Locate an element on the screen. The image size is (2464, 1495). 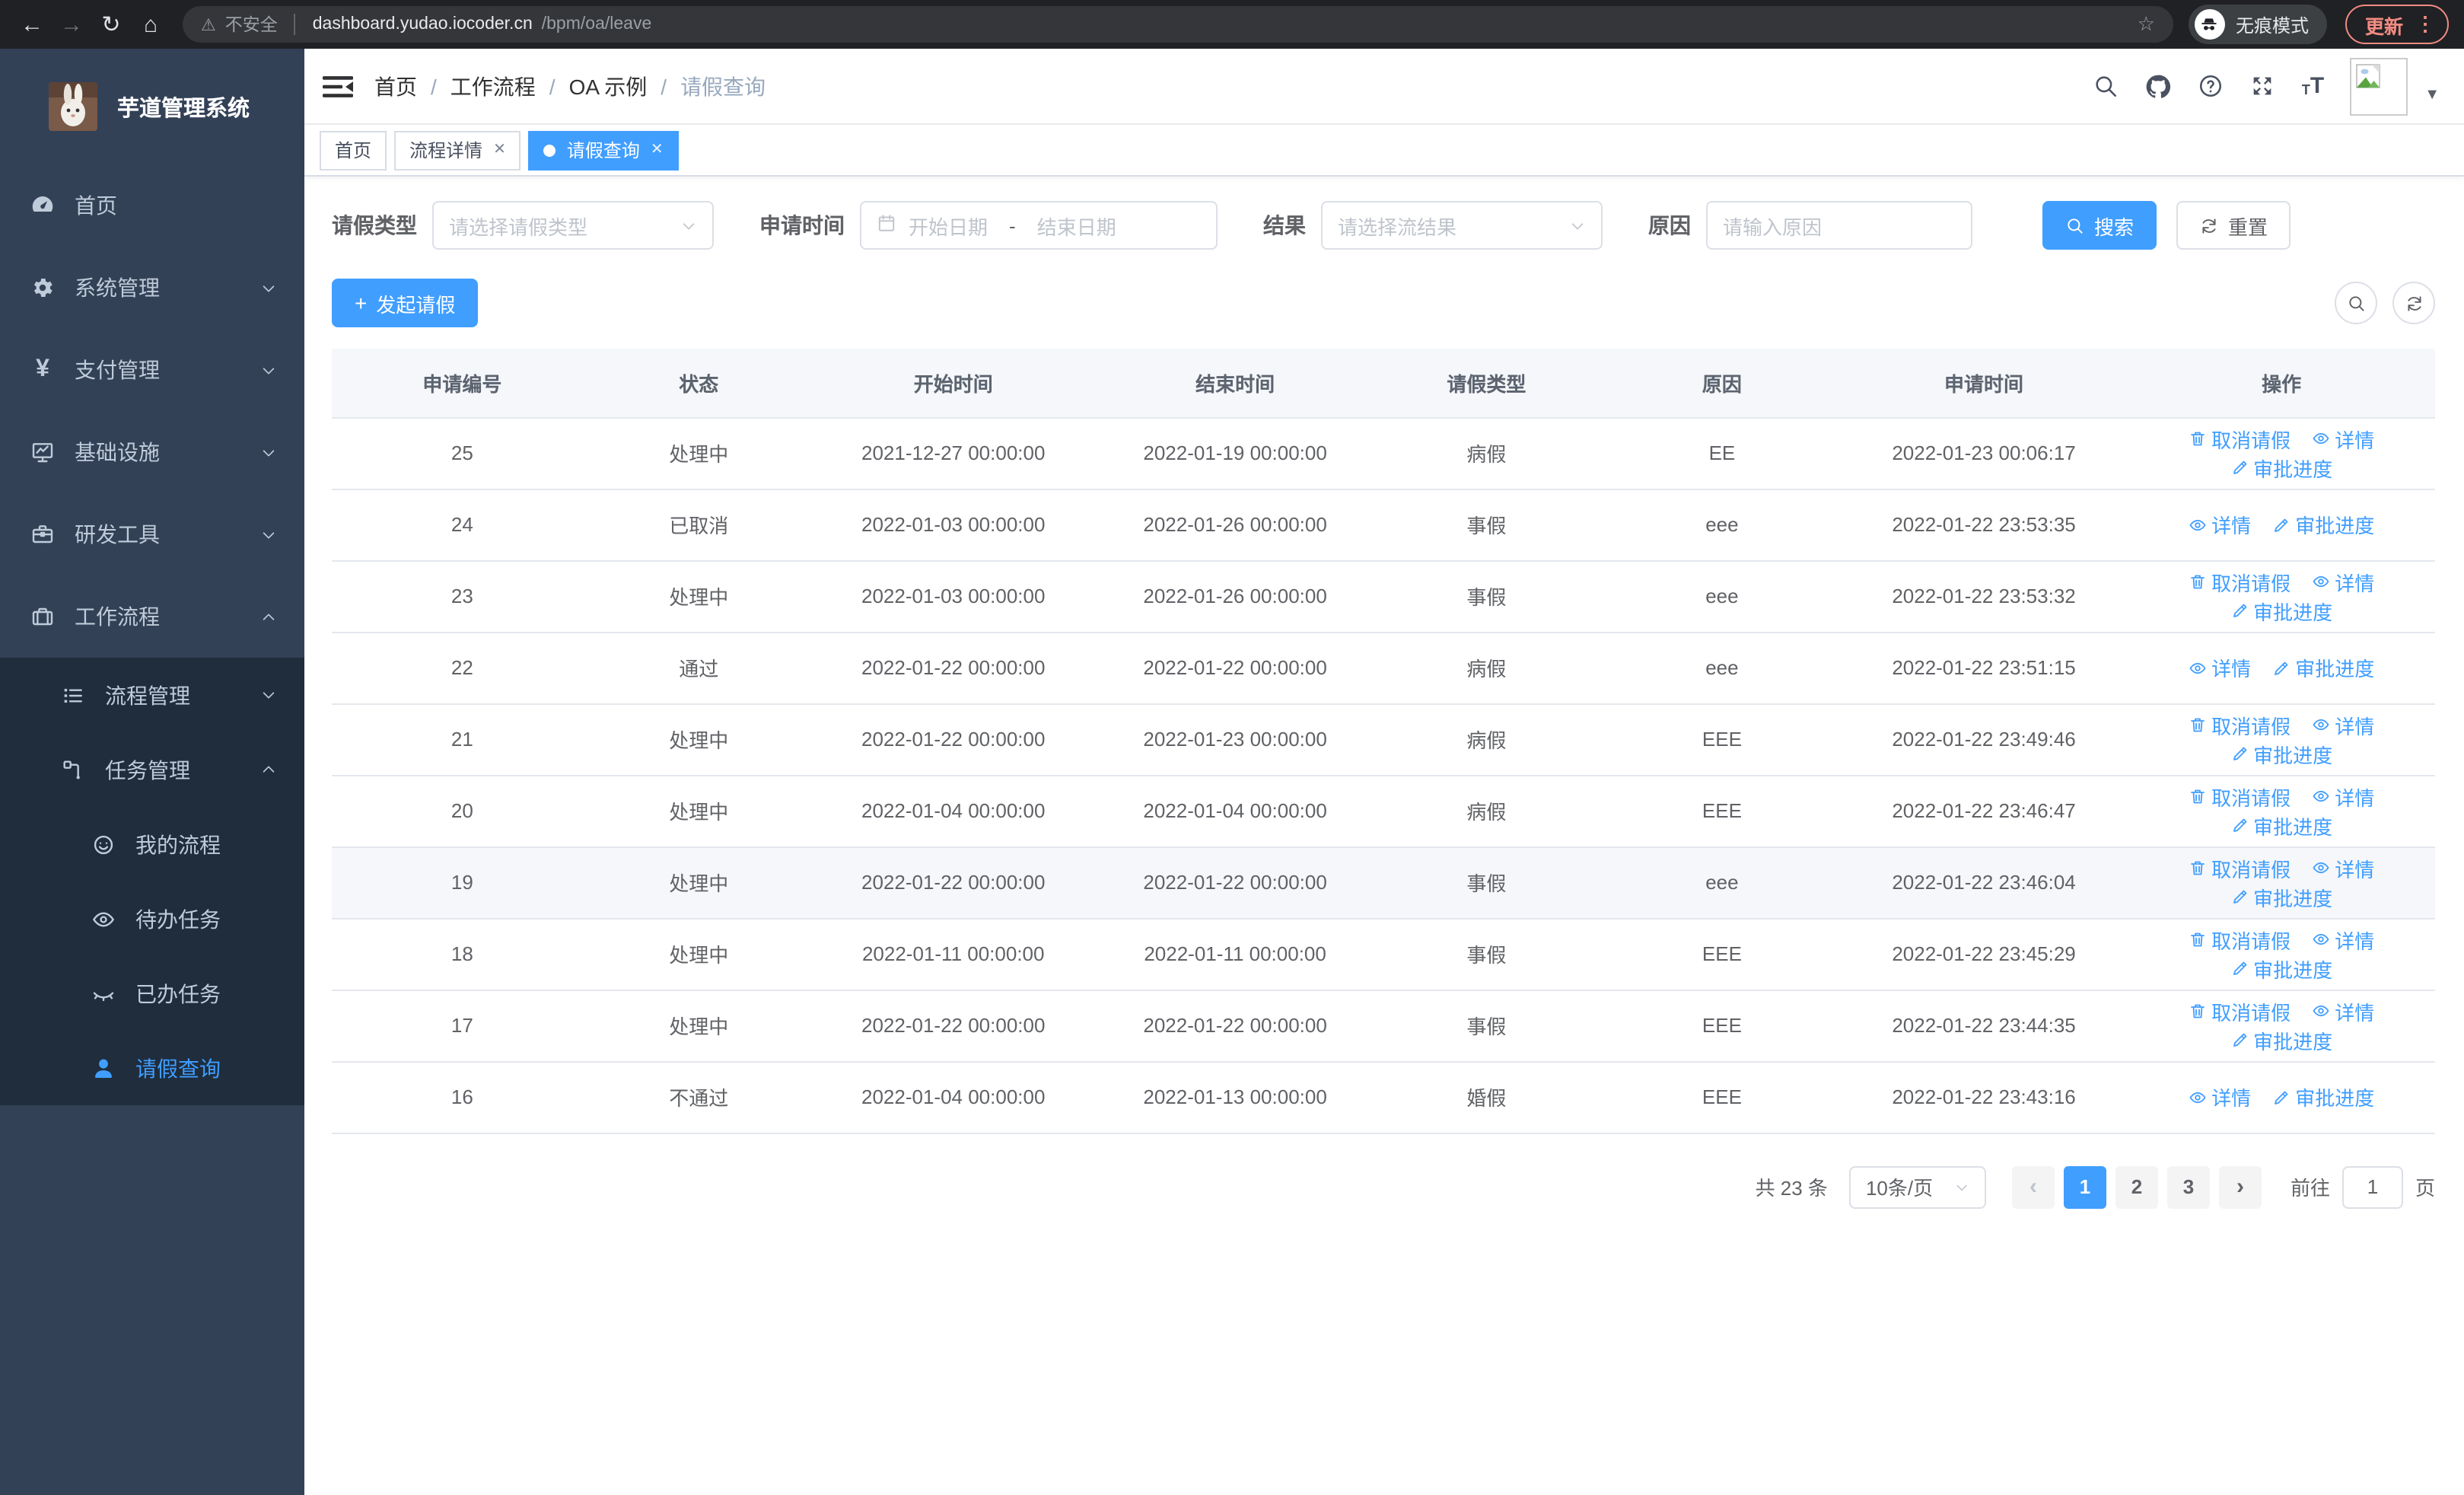
sidebar-item-payment: ¥ 支付管理 is located at coordinates (152, 370).